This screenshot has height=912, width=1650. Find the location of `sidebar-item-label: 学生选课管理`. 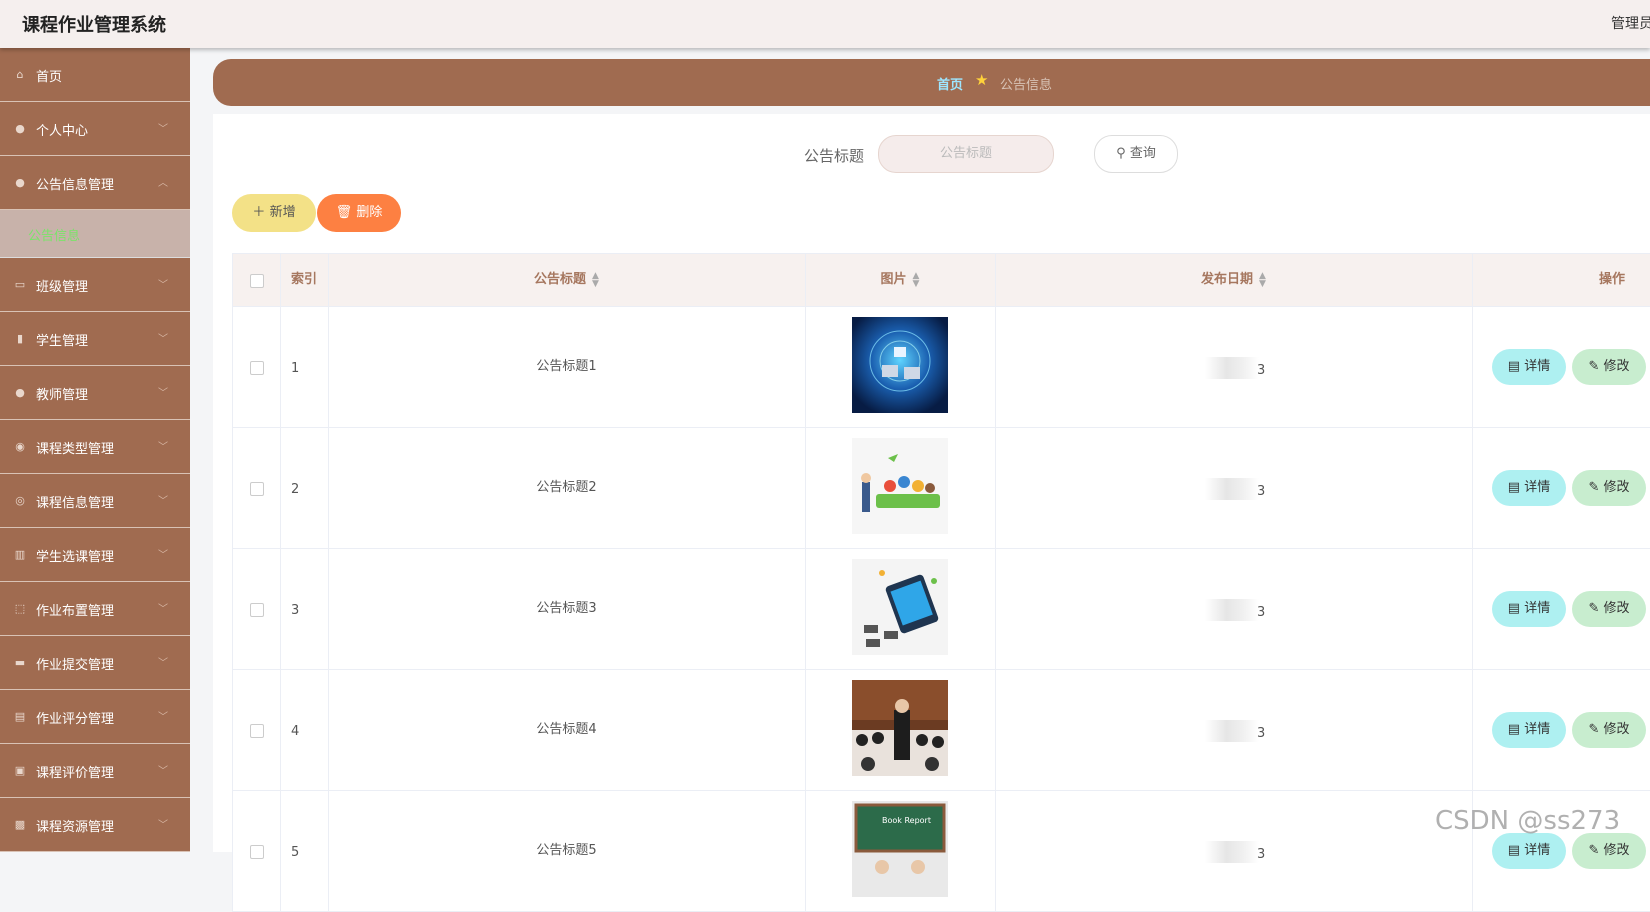

sidebar-item-label: 学生选课管理 is located at coordinates (75, 557).